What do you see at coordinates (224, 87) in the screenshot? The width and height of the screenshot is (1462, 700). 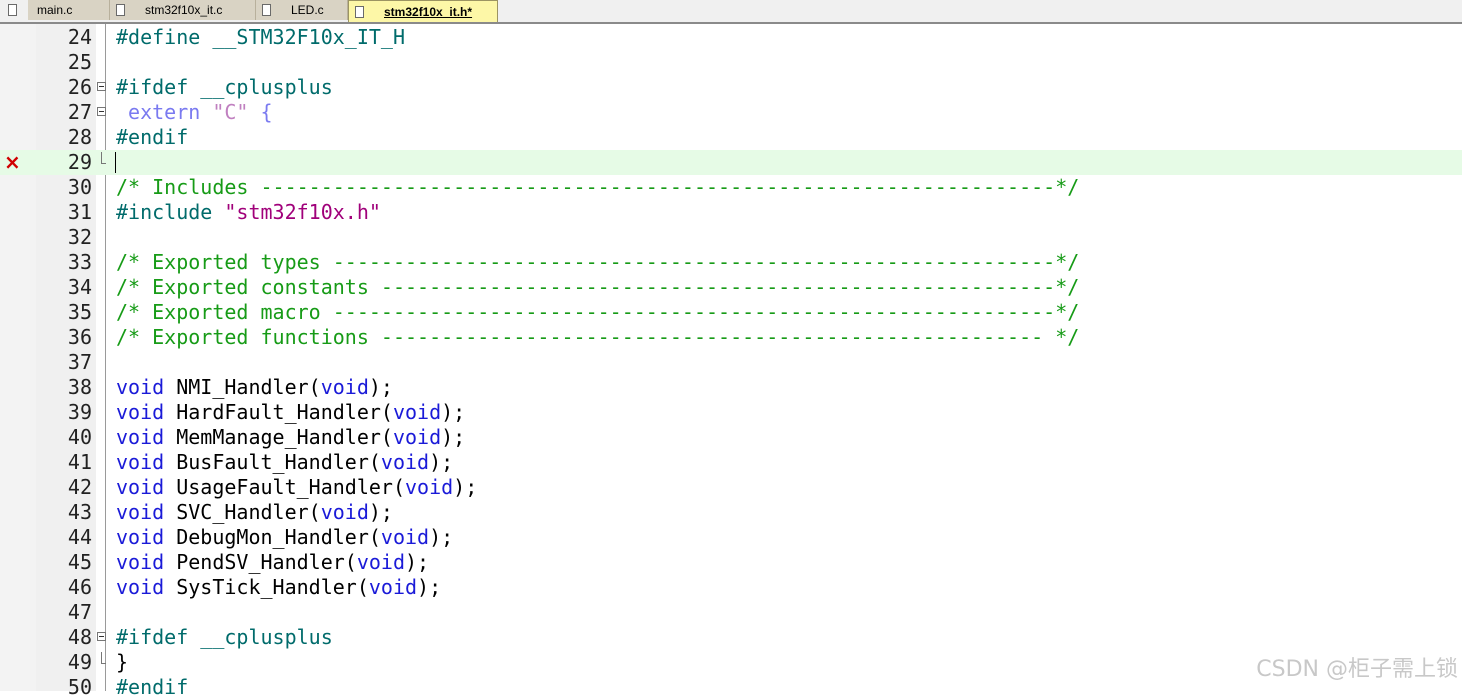 I see `code-token: #ifdef __cplusplus` at bounding box center [224, 87].